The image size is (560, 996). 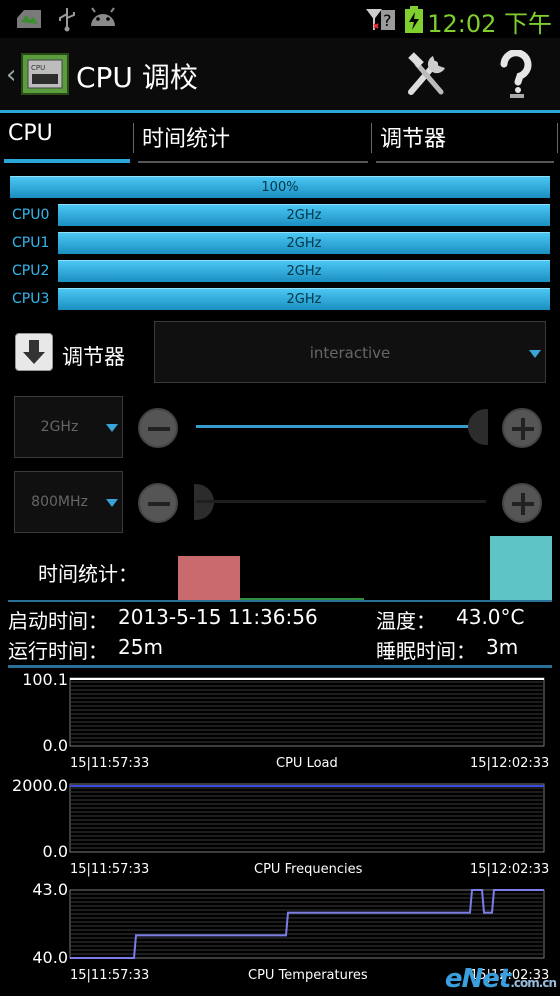 I want to click on usb-icon, so click(x=67, y=21).